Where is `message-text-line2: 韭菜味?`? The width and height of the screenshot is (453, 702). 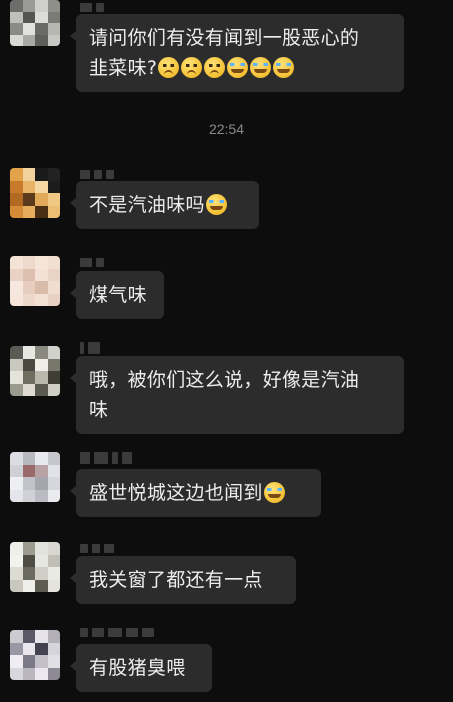
message-text-line2: 韭菜味? is located at coordinates (240, 68).